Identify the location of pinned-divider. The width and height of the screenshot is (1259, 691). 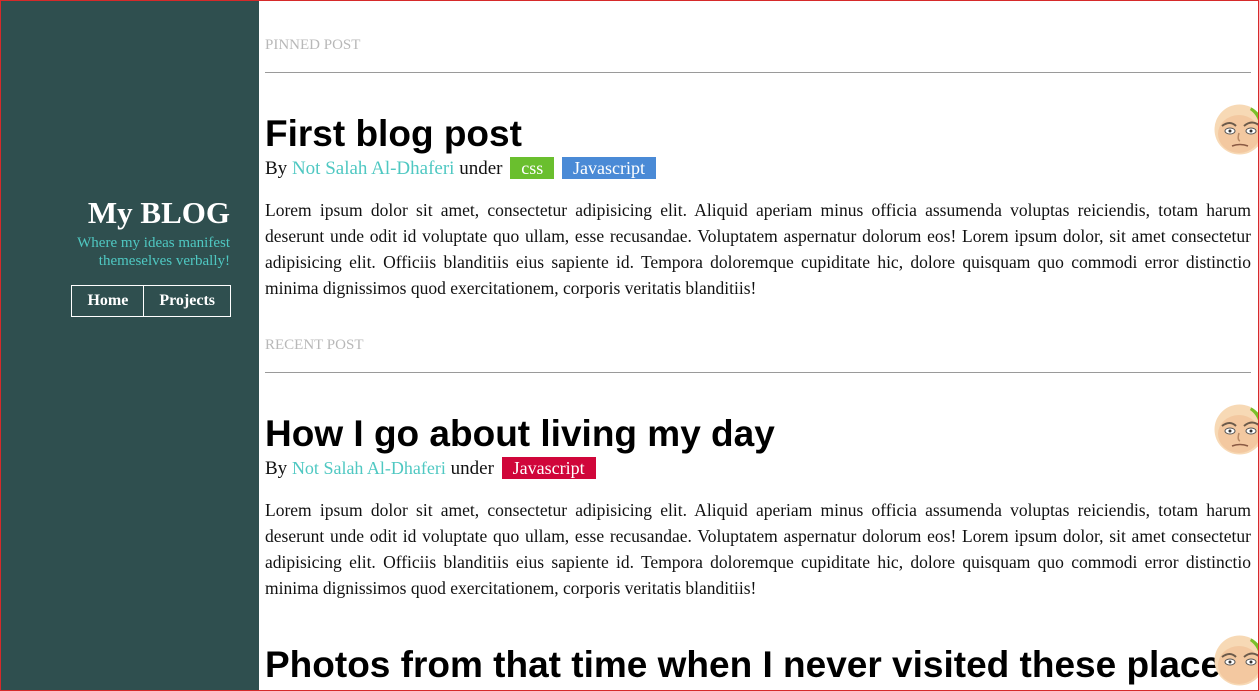
(758, 72).